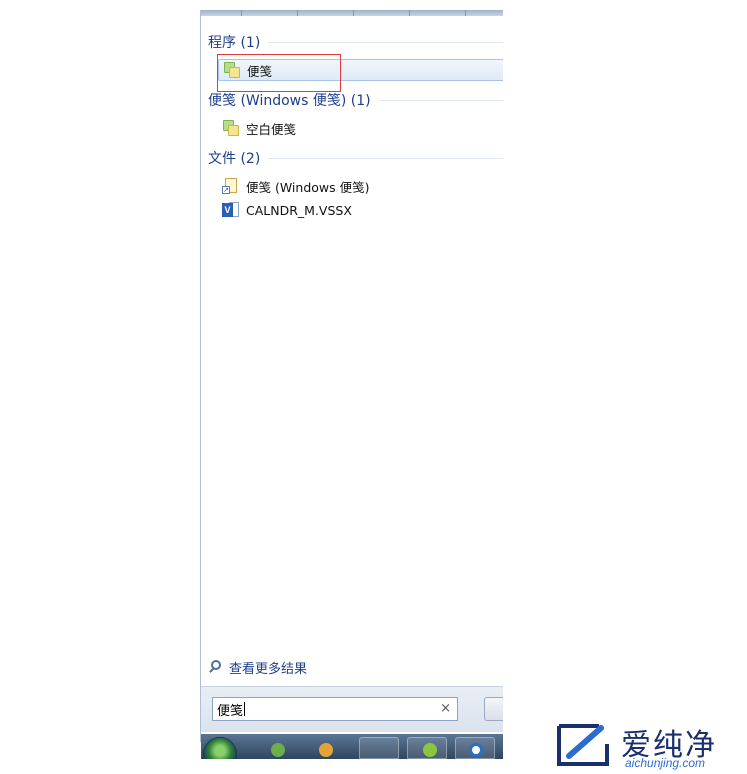 The width and height of the screenshot is (747, 774). Describe the element at coordinates (268, 669) in the screenshot. I see `see-more-label: 查看更多结果` at that location.